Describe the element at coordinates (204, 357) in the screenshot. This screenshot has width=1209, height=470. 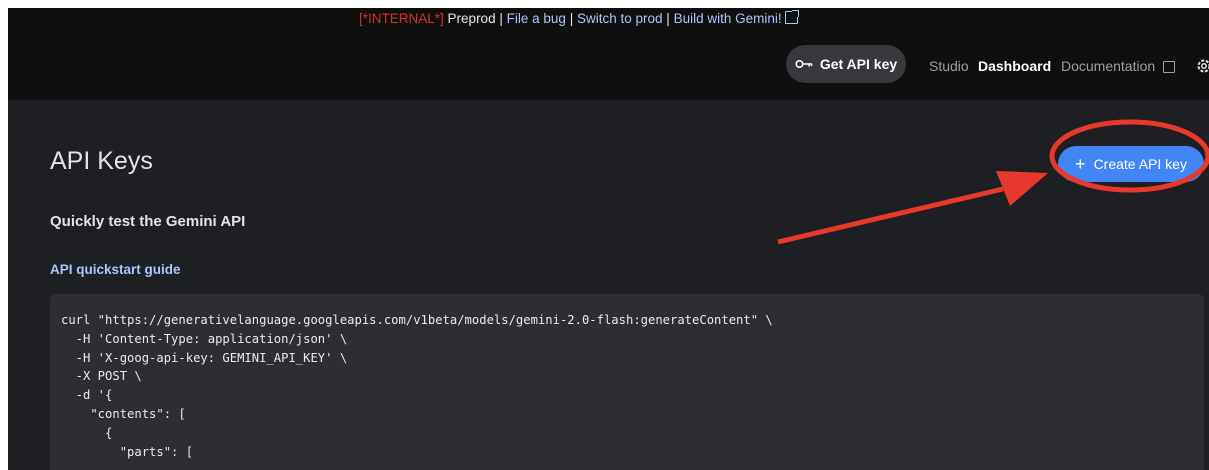
I see `code-line: -H 'X-goog-api-key: GEMINI_API_KEY' \` at that location.